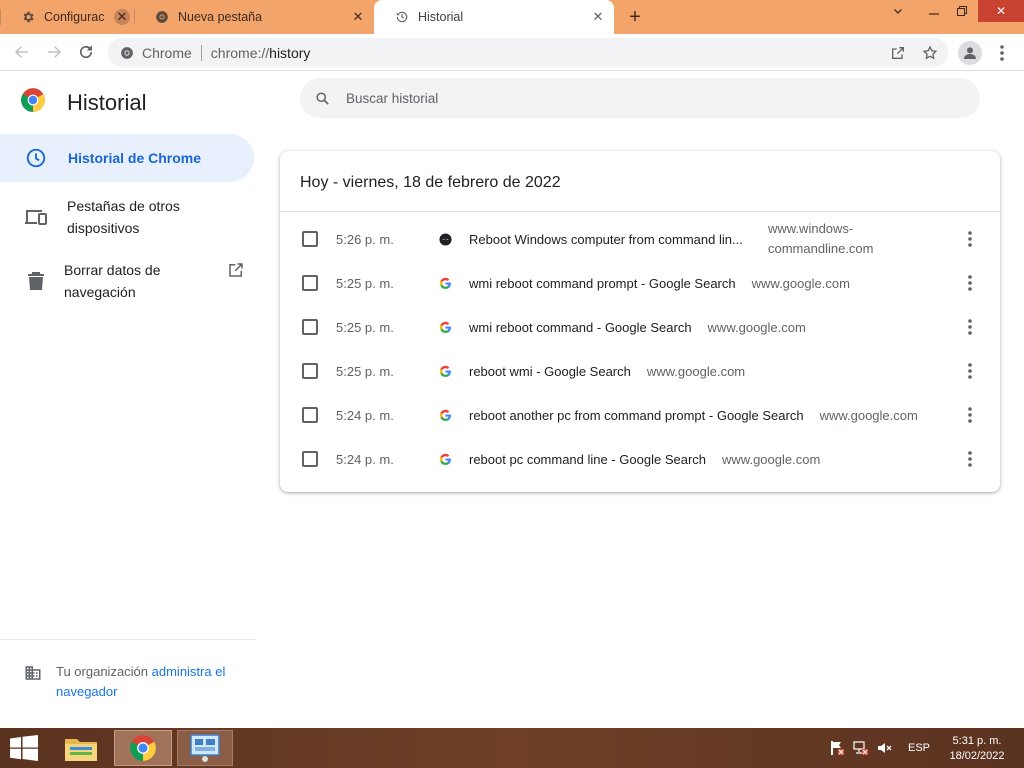  I want to click on tab-title: Nueva pestaña, so click(220, 17).